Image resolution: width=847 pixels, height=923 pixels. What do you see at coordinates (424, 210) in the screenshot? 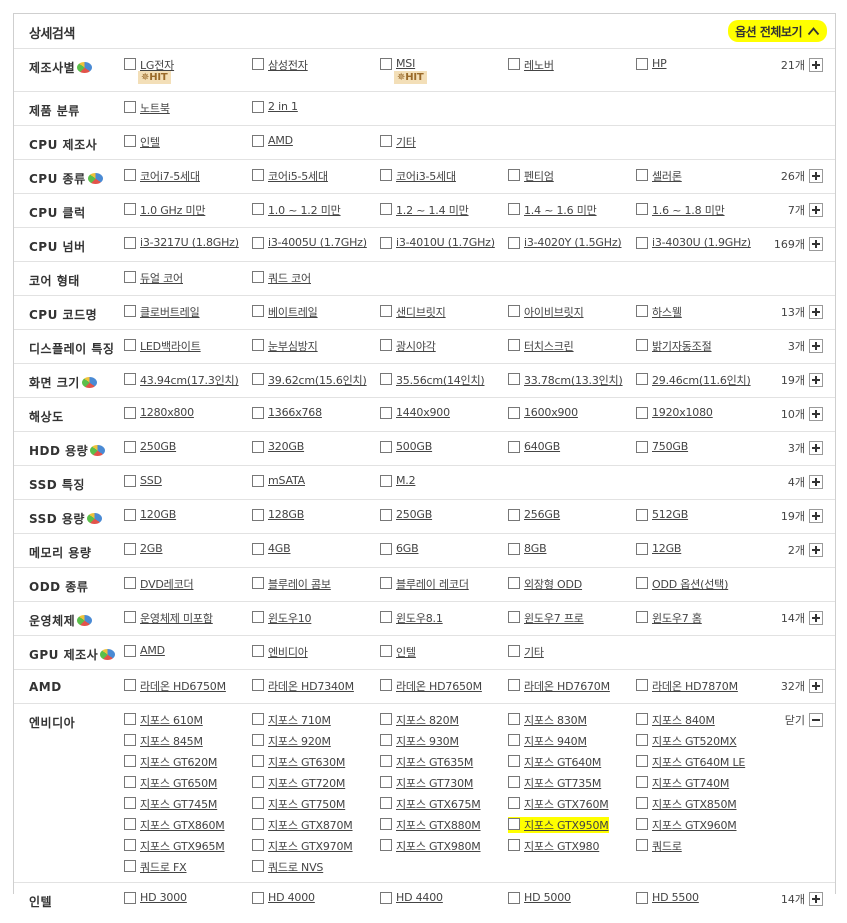
I see `filter-option: 1.2 ~ 1.4 미만` at bounding box center [424, 210].